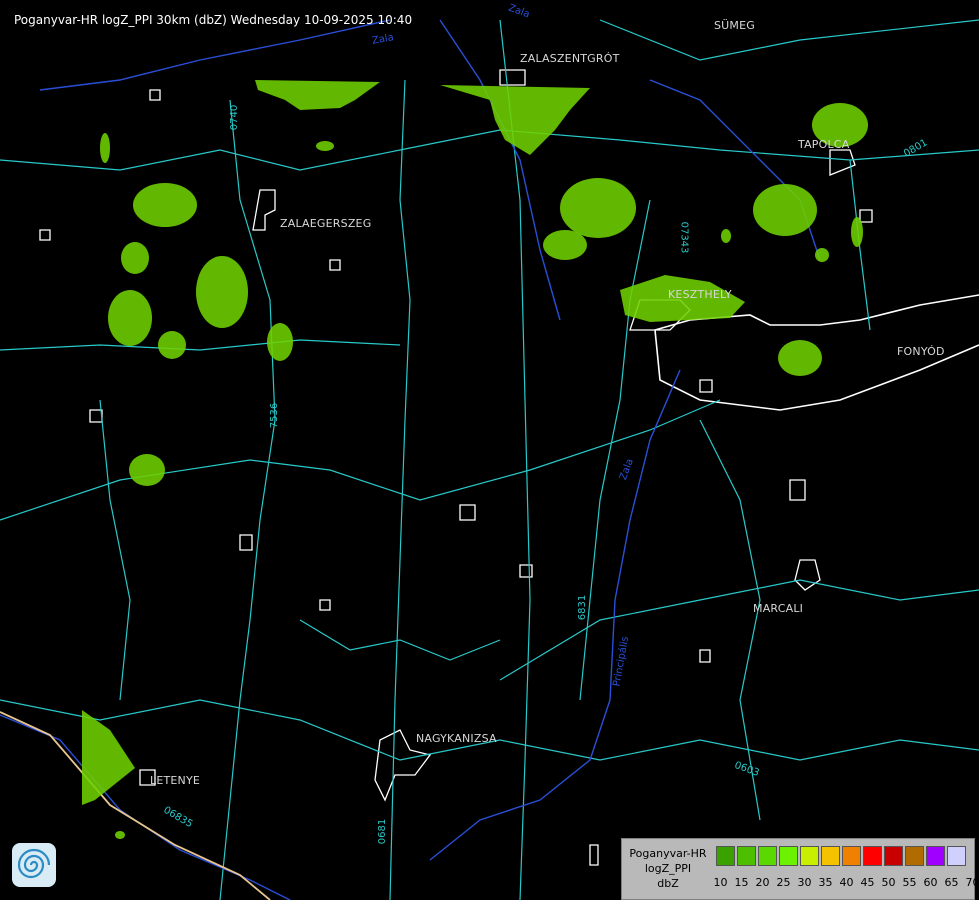 The height and width of the screenshot is (900, 979). I want to click on legend-tick: 55, so click(909, 882).